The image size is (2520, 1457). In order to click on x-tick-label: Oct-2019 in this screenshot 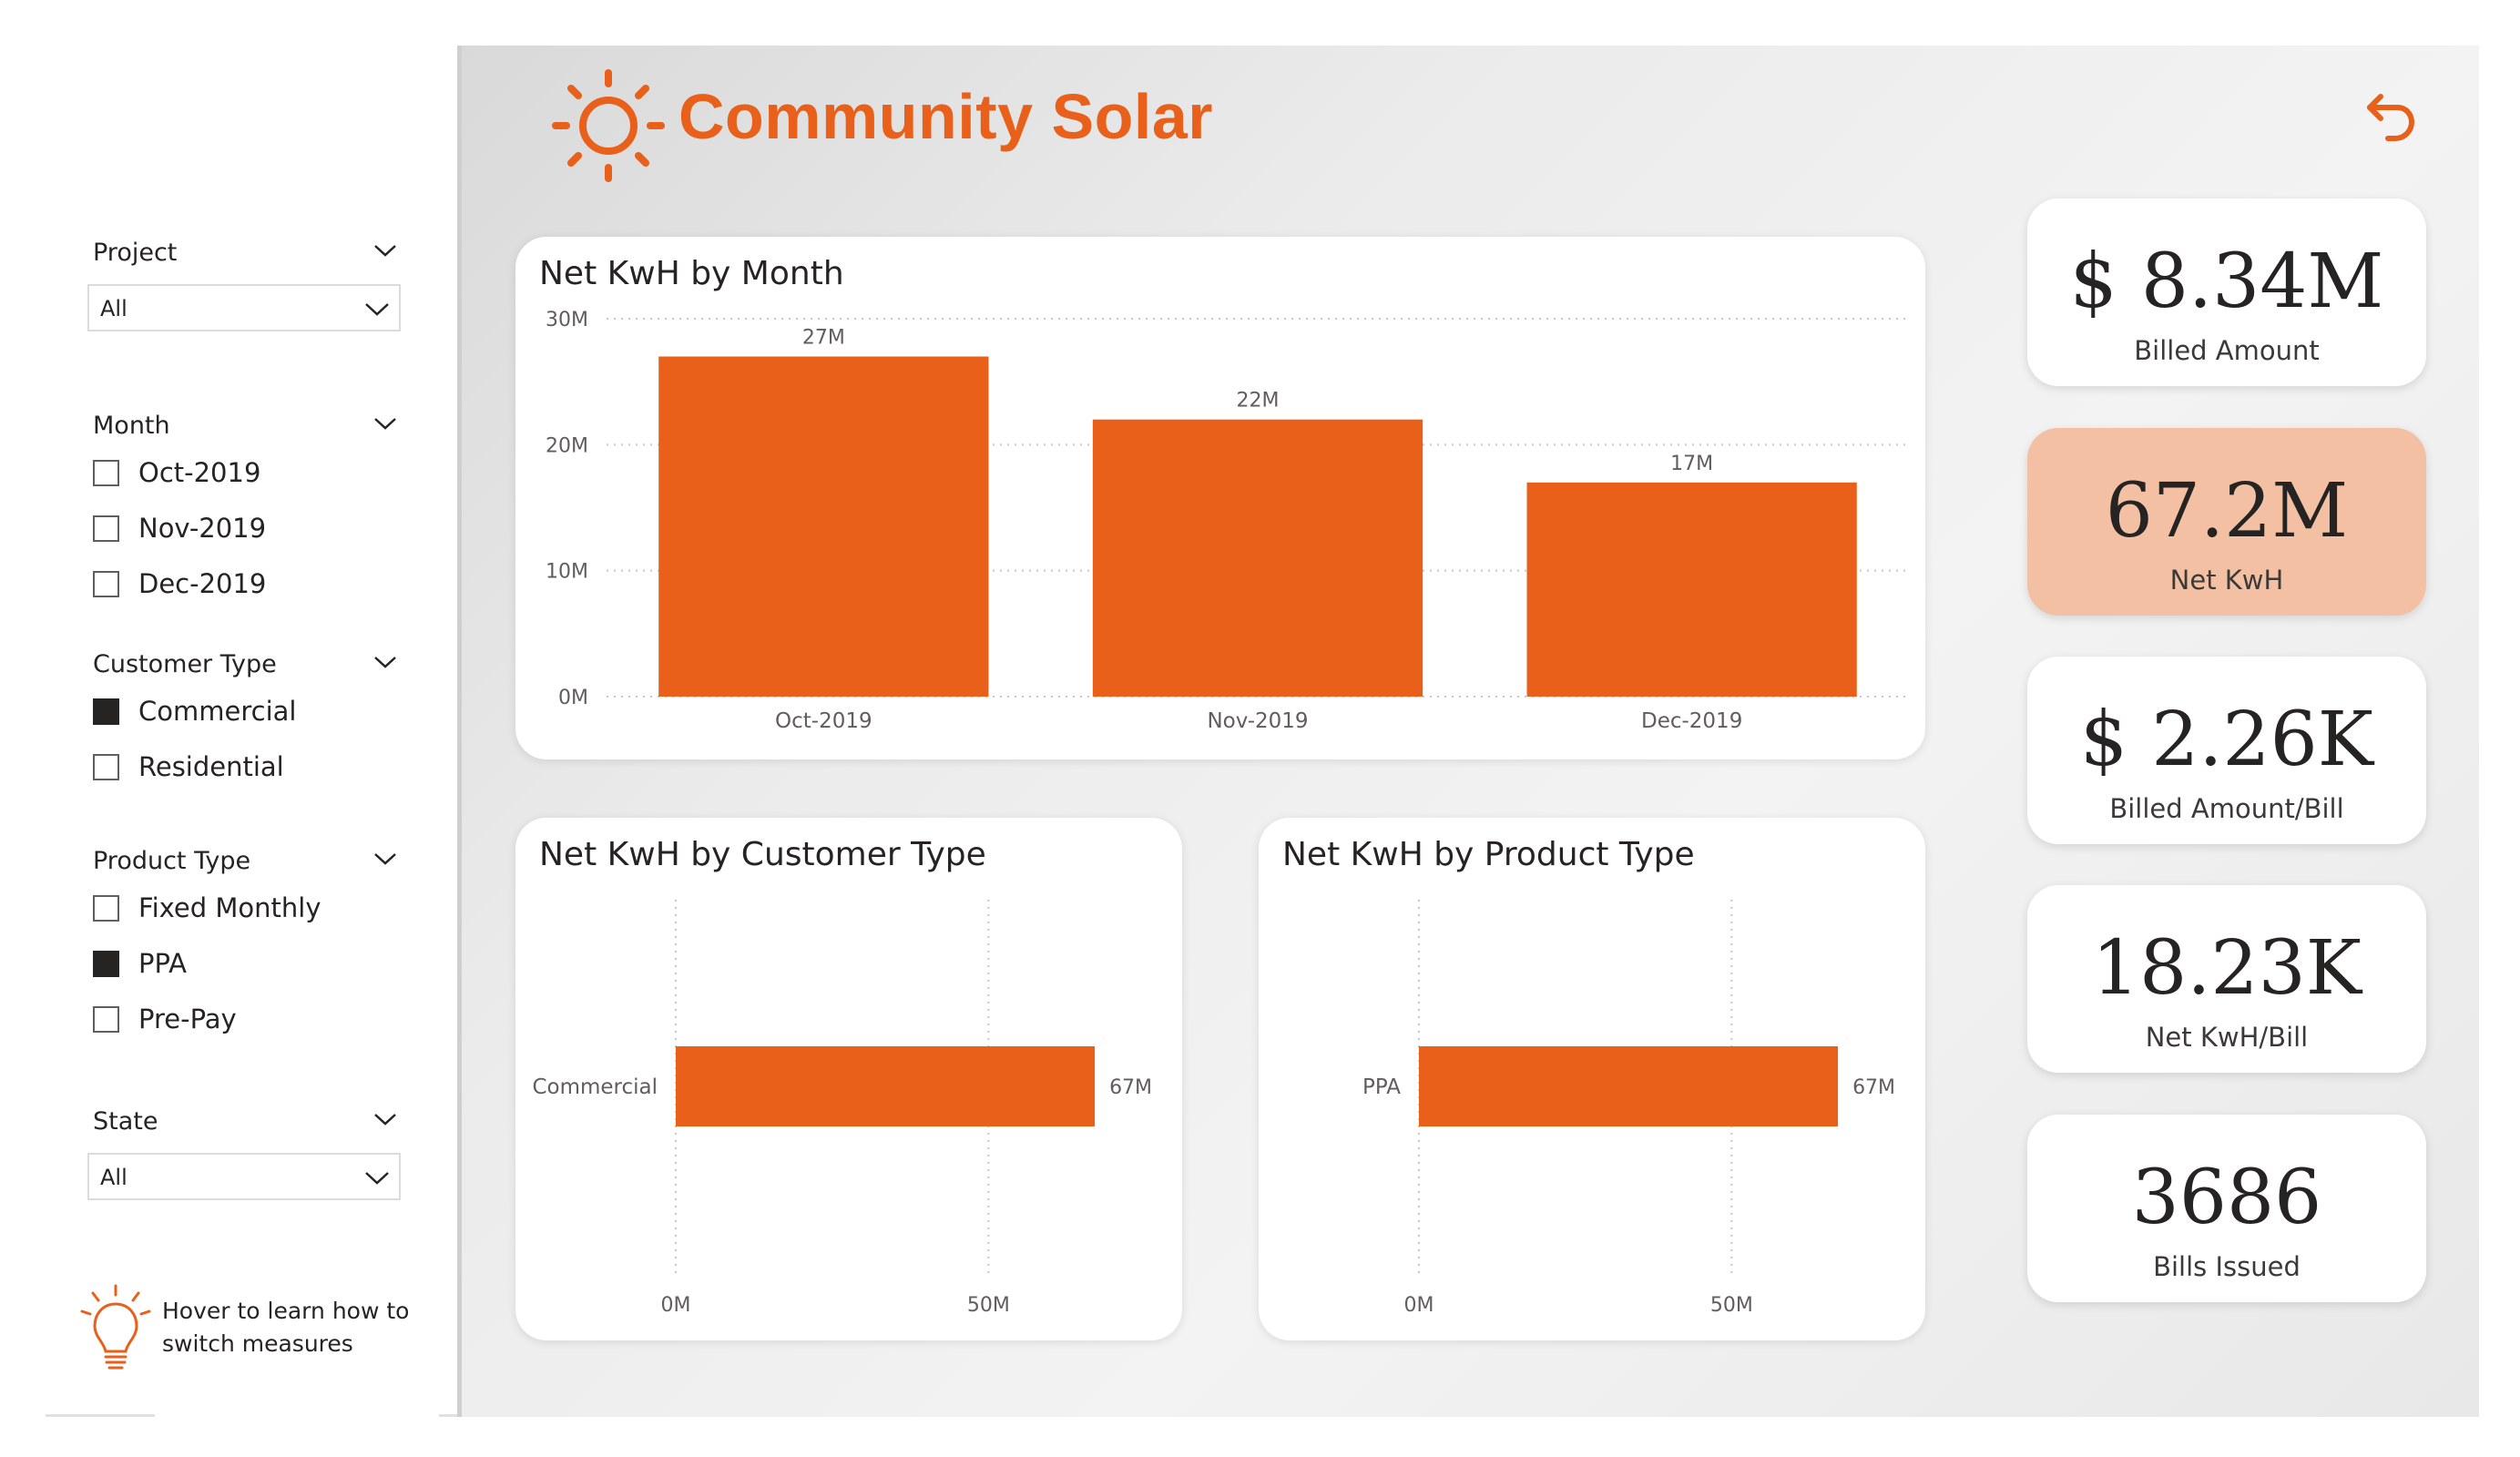, I will do `click(823, 721)`.